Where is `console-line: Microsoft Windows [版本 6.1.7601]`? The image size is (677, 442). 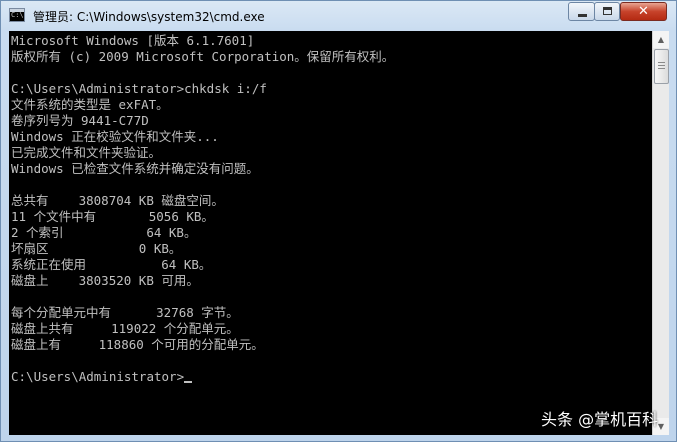
console-line: Microsoft Windows [版本 6.1.7601] is located at coordinates (202, 41).